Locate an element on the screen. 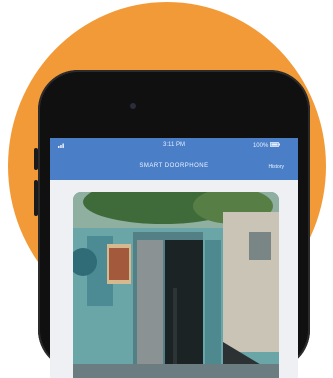 The image size is (333, 378). volume-up-button is located at coordinates (36, 198).